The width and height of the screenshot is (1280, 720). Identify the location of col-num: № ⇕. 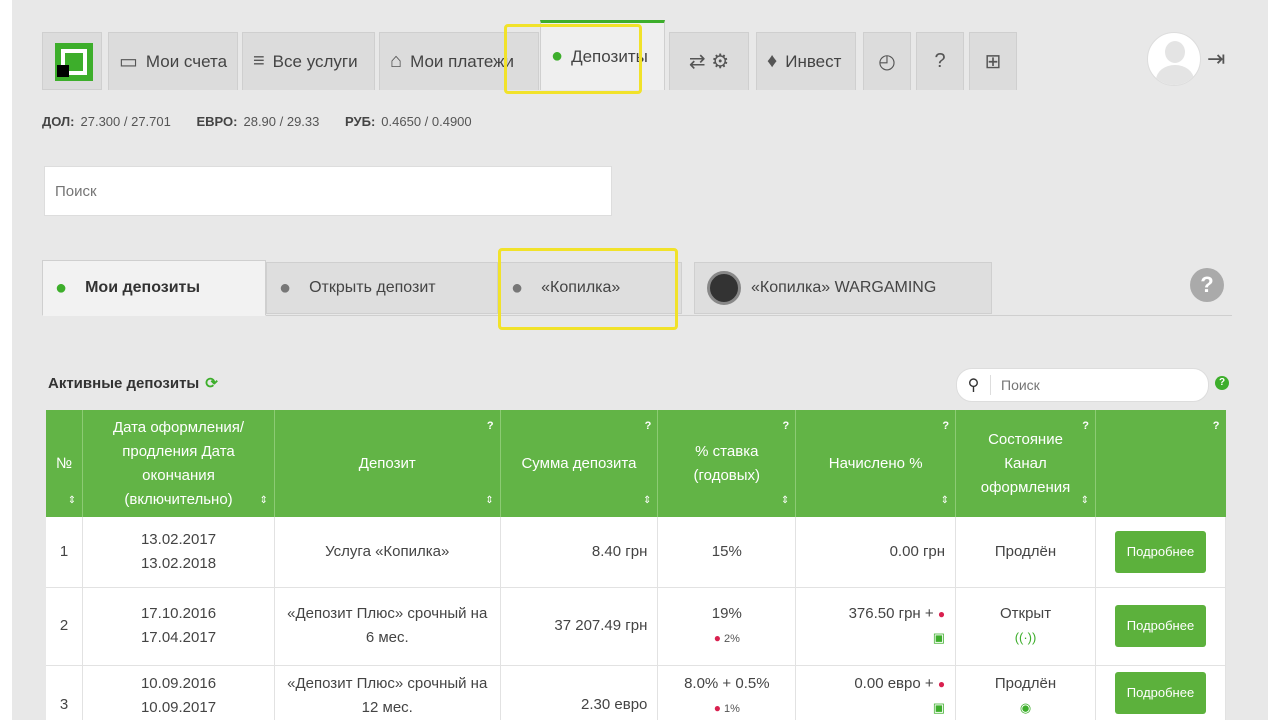
(65, 463).